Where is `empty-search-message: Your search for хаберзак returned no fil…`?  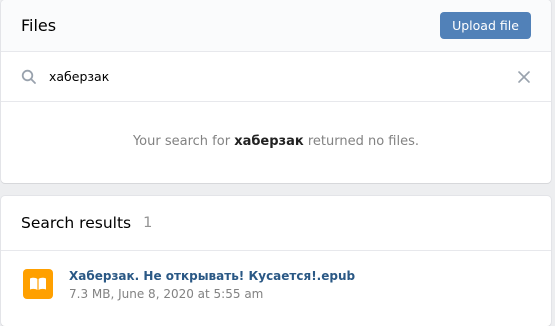 empty-search-message: Your search for хаберзак returned no fil… is located at coordinates (276, 125).